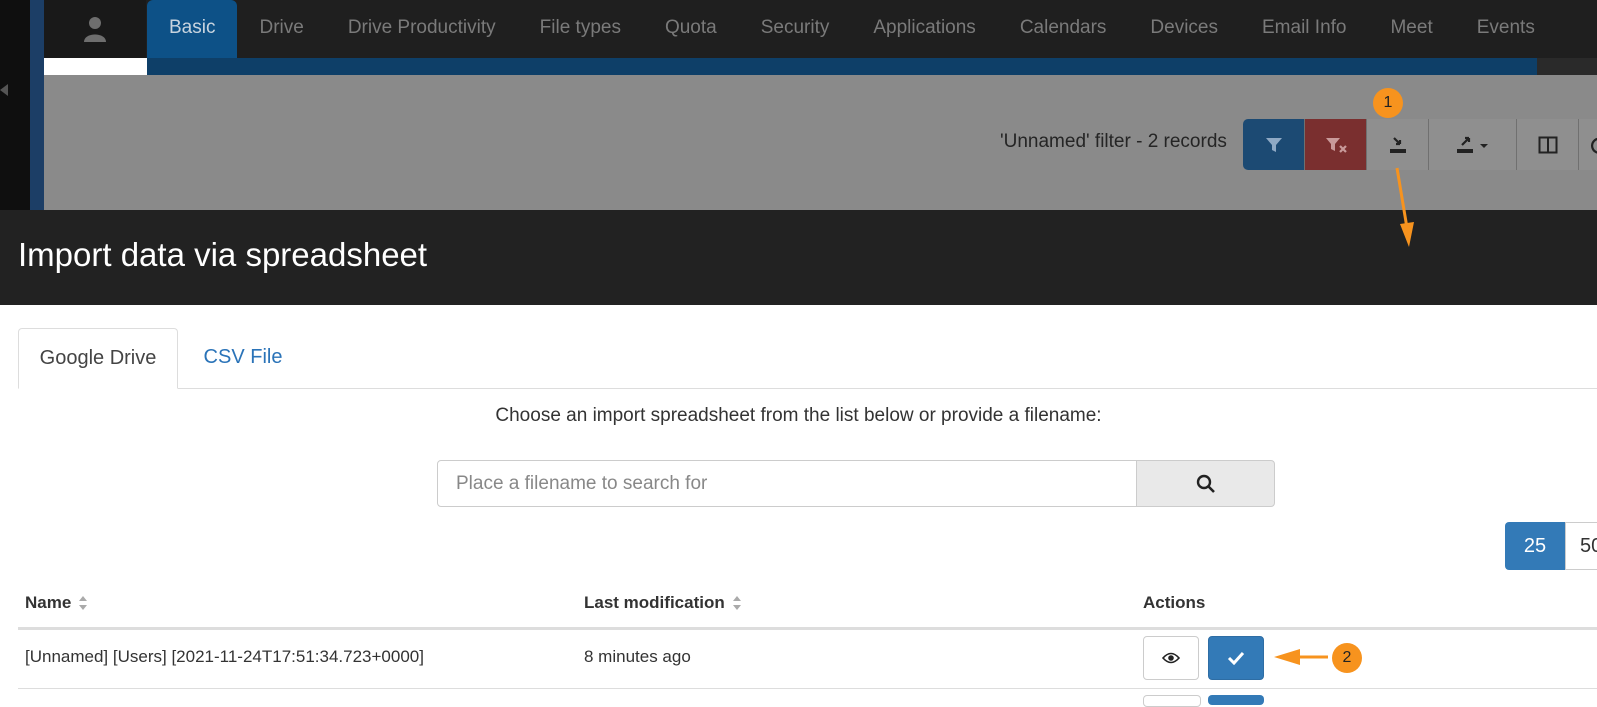 The image size is (1597, 707). Describe the element at coordinates (1347, 658) in the screenshot. I see `annotation-badge-2: 2` at that location.